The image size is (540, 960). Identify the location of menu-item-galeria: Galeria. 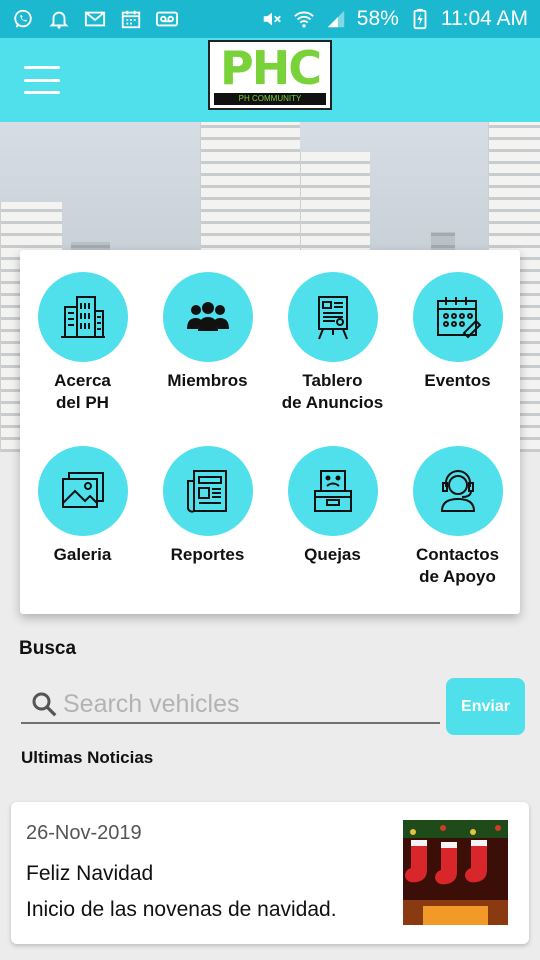
(82, 506).